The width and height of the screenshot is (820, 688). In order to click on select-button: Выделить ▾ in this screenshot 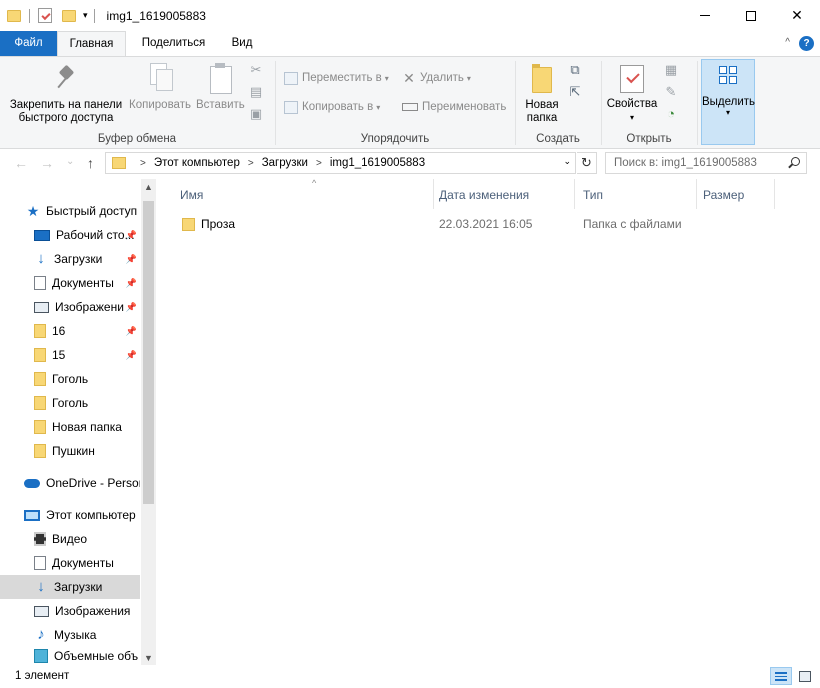, I will do `click(728, 102)`.